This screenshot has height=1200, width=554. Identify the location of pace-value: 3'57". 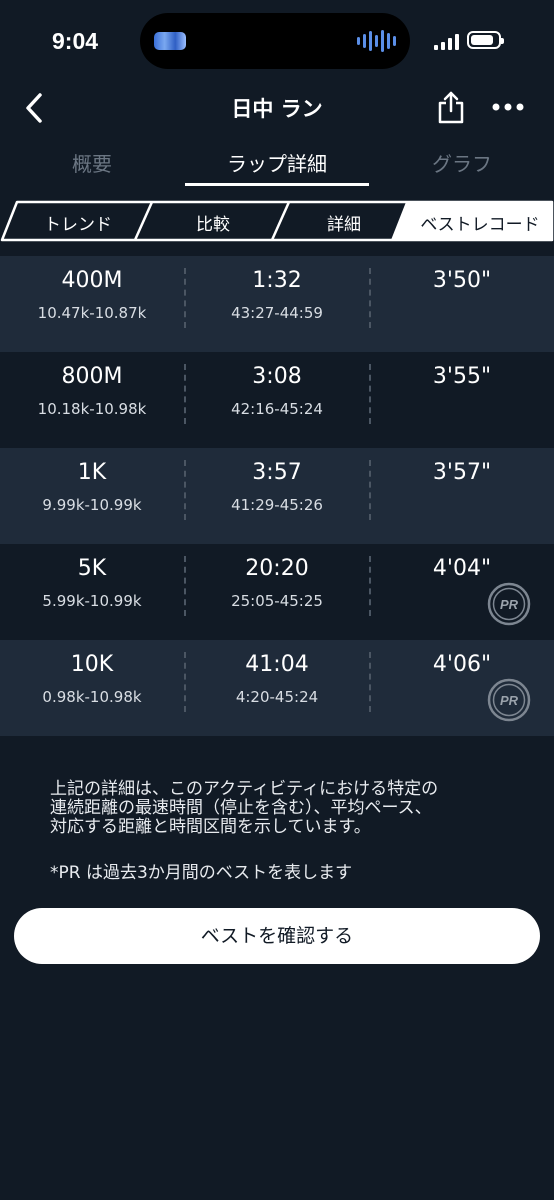
(462, 472).